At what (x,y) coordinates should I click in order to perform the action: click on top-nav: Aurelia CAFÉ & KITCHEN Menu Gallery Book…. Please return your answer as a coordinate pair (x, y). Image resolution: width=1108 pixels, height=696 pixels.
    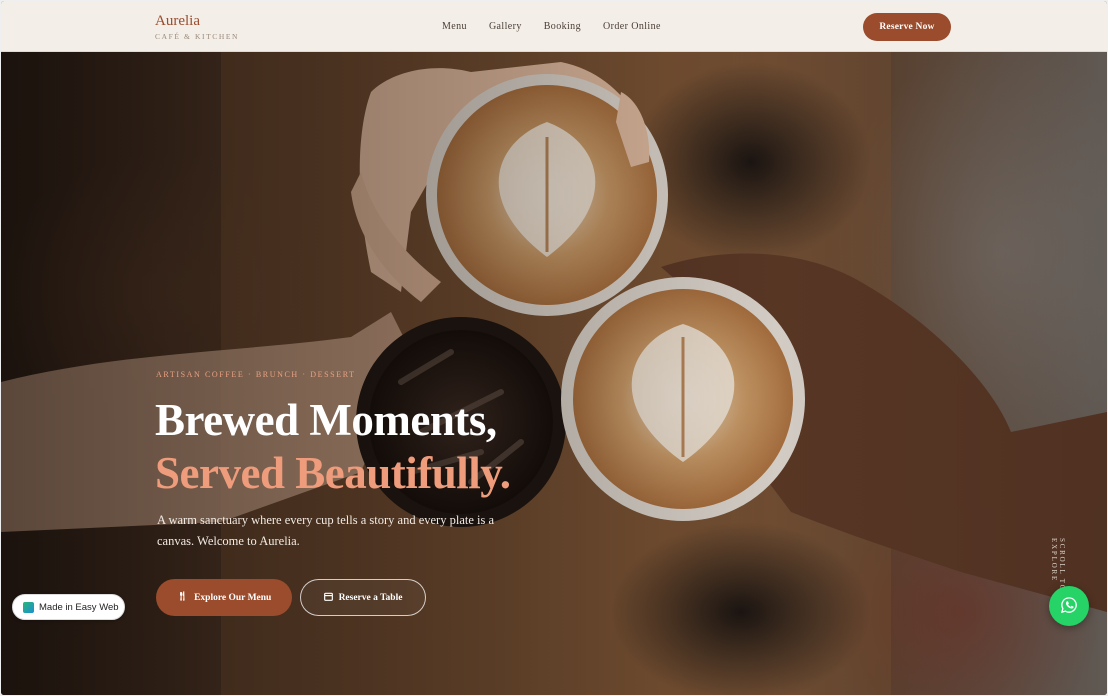
    Looking at the image, I should click on (554, 26).